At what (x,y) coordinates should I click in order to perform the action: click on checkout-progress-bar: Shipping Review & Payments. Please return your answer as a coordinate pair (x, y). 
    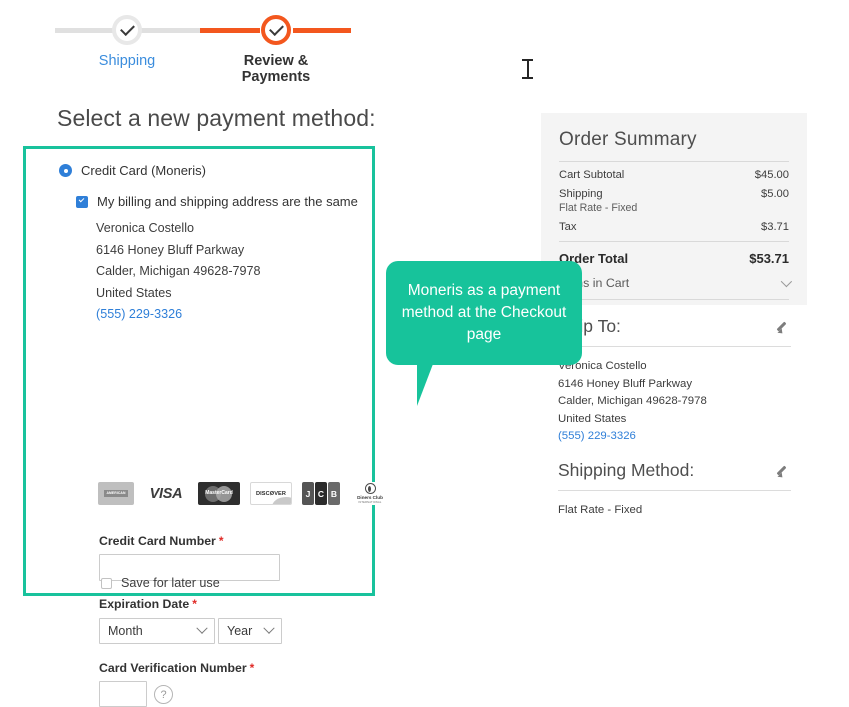
    Looking at the image, I should click on (210, 42).